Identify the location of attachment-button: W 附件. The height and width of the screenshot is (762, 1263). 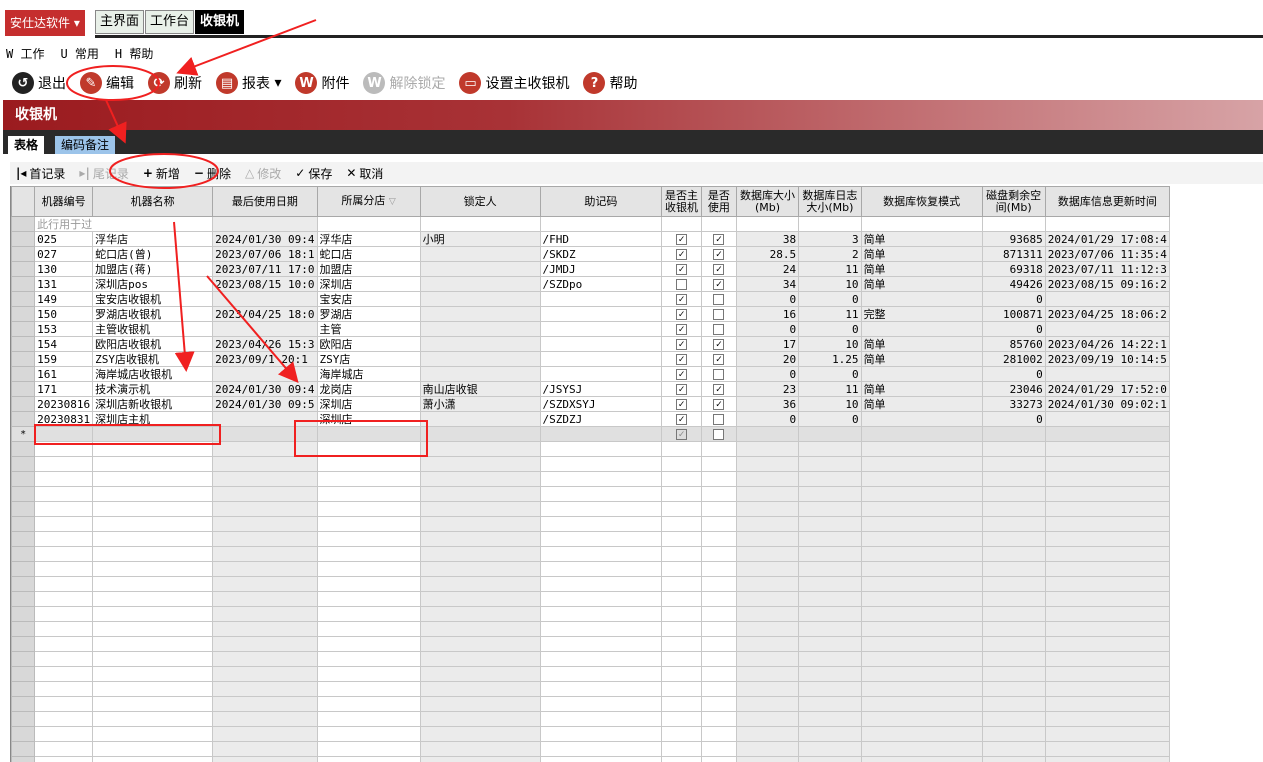
(322, 83).